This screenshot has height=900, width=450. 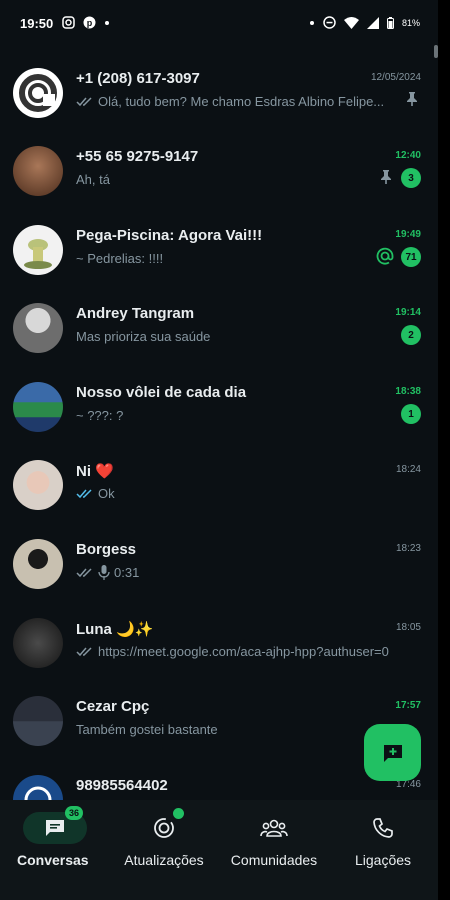 What do you see at coordinates (236, 179) in the screenshot?
I see `chat-preview: Ah, tá` at bounding box center [236, 179].